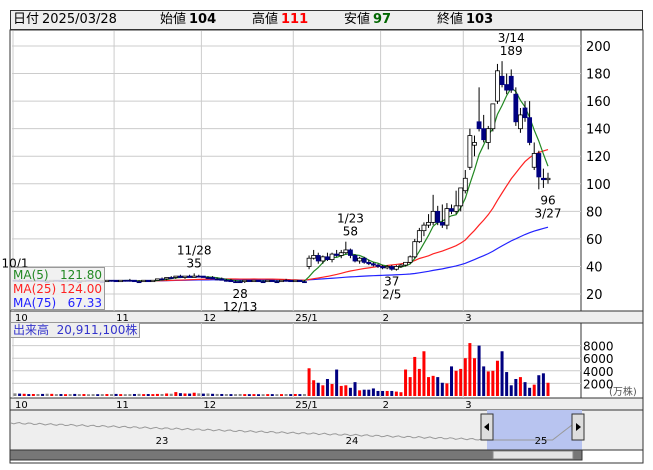  What do you see at coordinates (57, 275) in the screenshot?
I see `legend-ma5: MA(5) 121.80` at bounding box center [57, 275].